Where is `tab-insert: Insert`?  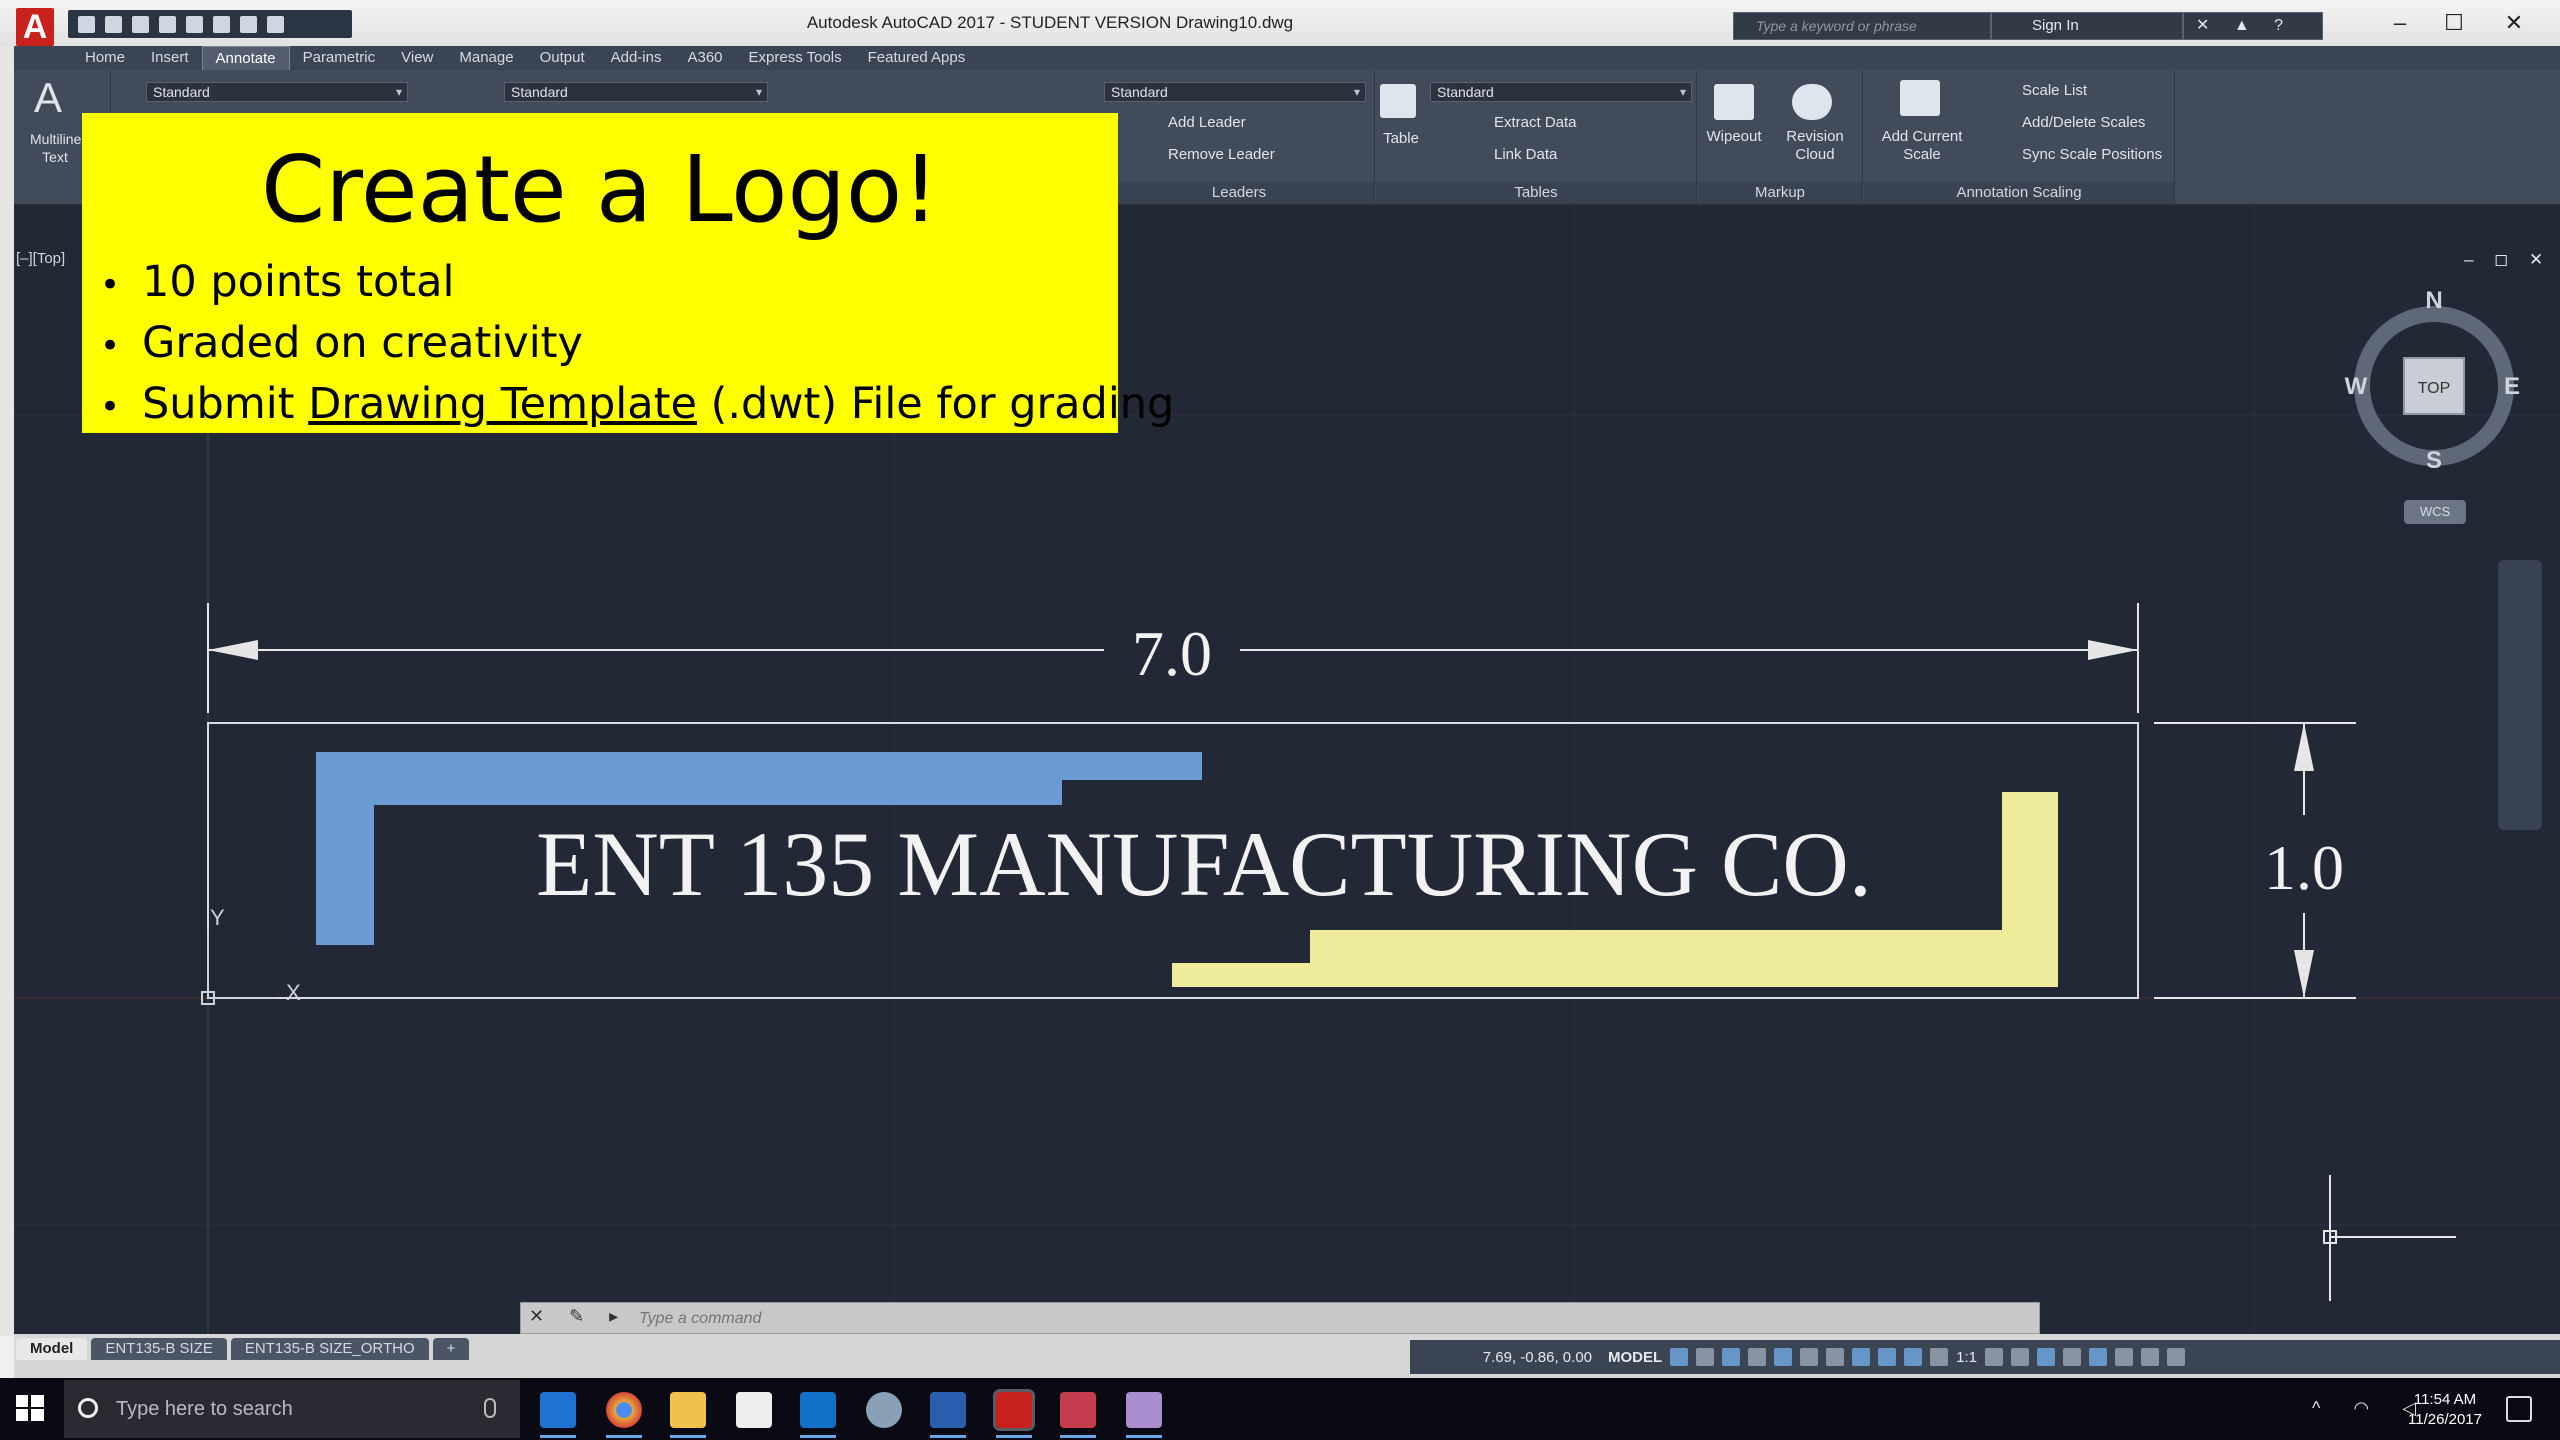 tab-insert: Insert is located at coordinates (170, 58).